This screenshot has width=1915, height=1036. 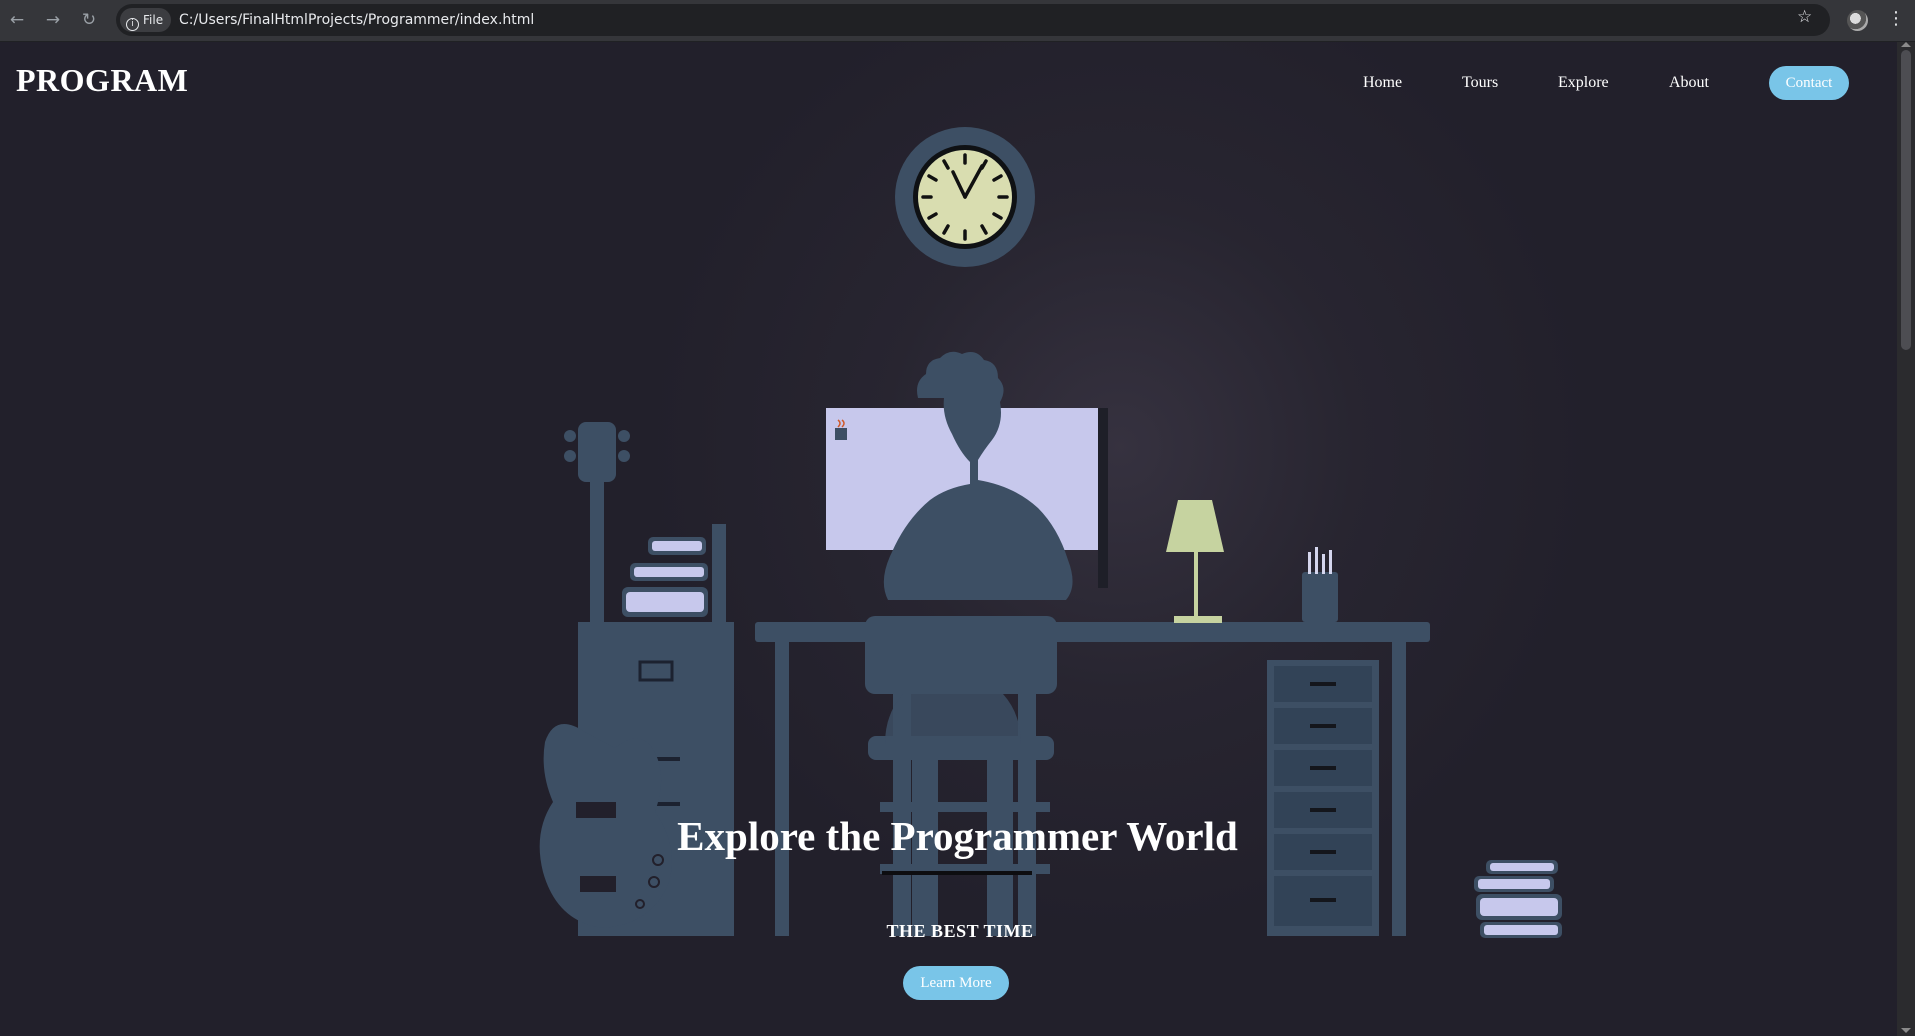 What do you see at coordinates (957, 873) in the screenshot?
I see `hero-title-underline` at bounding box center [957, 873].